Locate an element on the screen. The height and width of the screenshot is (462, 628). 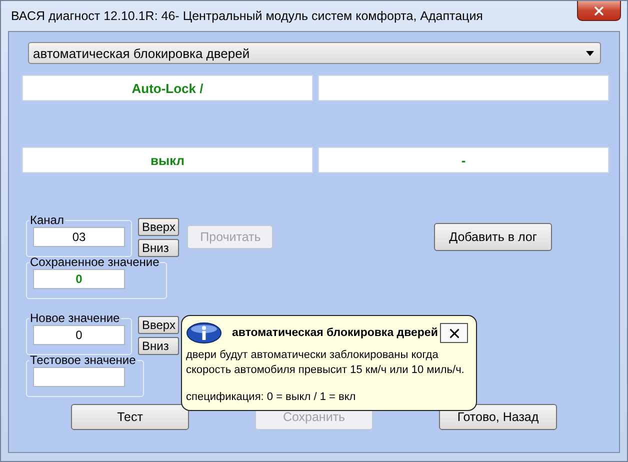
dialog-button: Готово, Назад is located at coordinates (498, 417).